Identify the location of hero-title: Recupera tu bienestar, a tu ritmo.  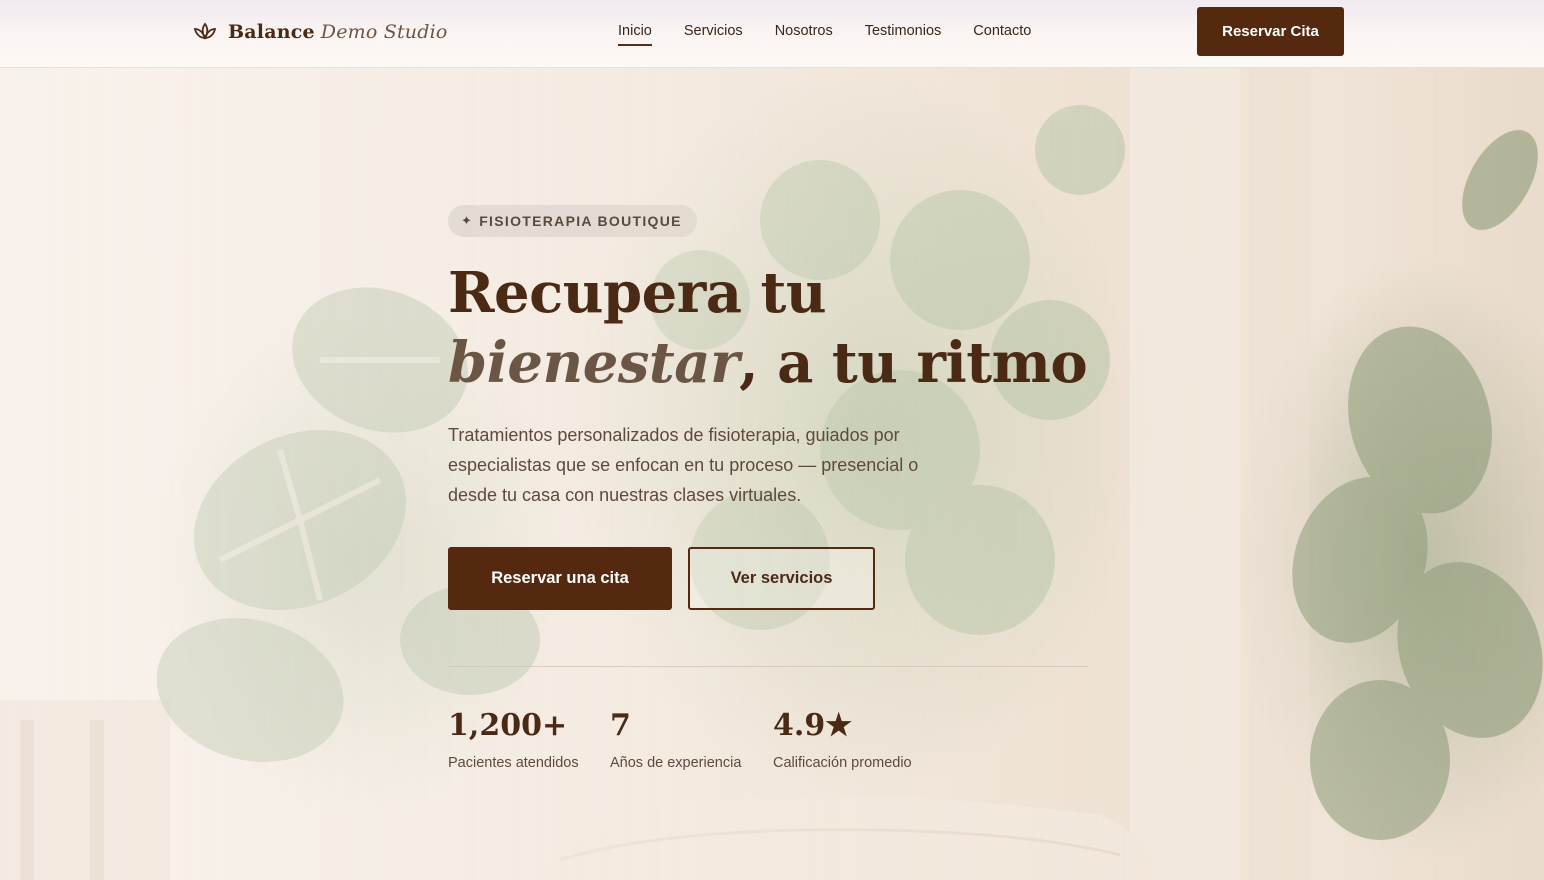
(798, 328).